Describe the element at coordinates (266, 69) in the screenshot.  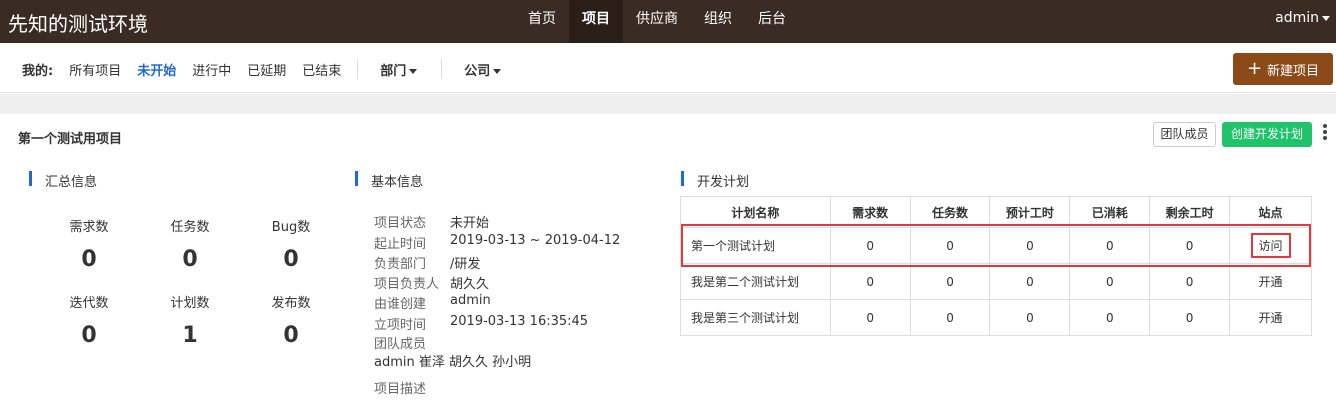
I see `filter-delayed: 已延期` at that location.